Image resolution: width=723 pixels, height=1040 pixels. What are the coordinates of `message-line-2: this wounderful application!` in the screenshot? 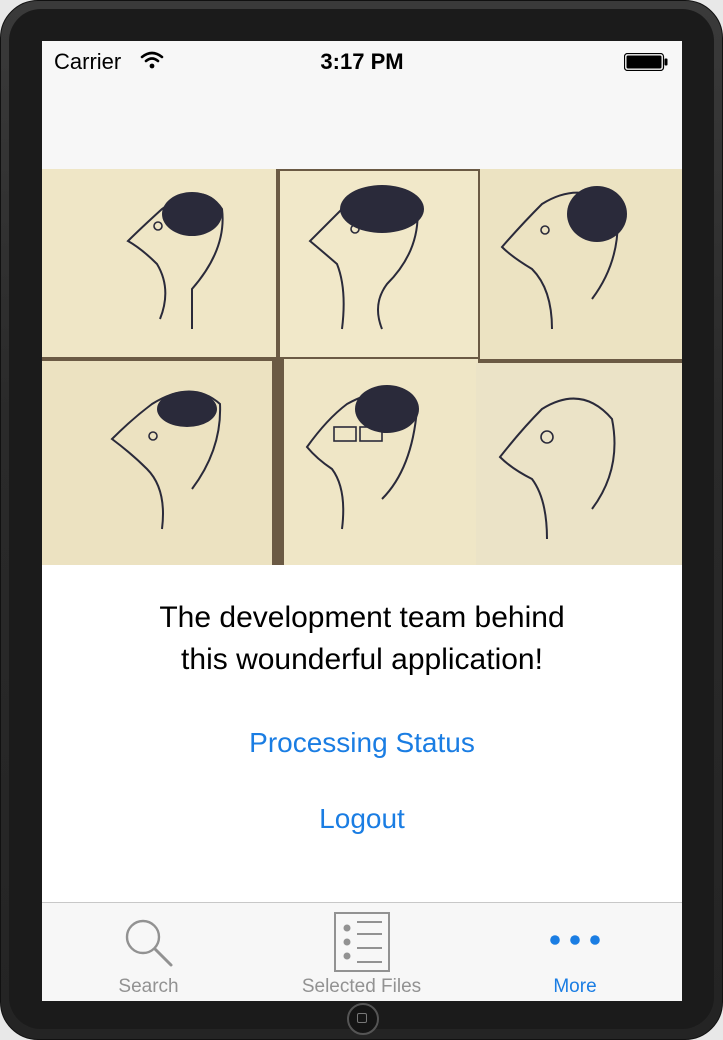 It's located at (362, 659).